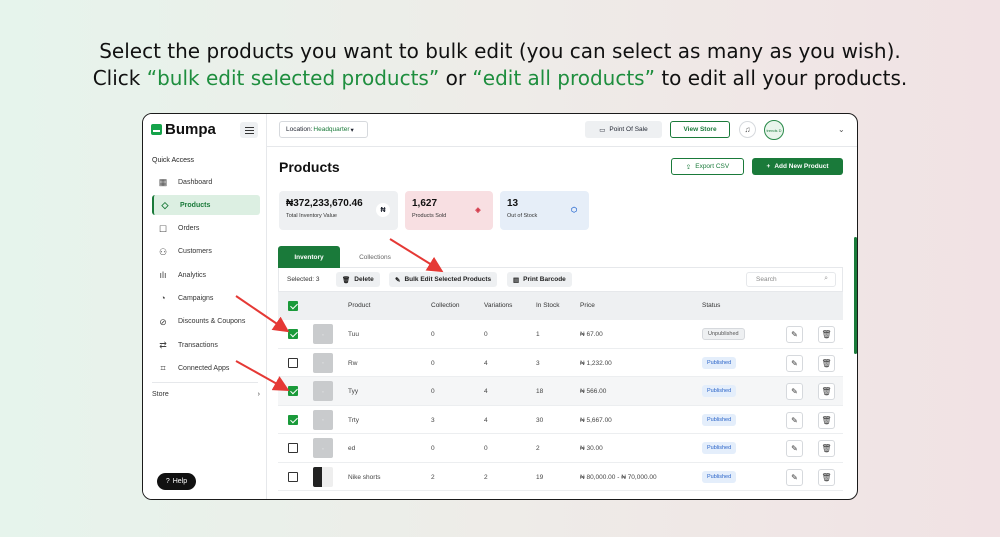 The image size is (1000, 537). I want to click on menu-toggle-button, so click(249, 130).